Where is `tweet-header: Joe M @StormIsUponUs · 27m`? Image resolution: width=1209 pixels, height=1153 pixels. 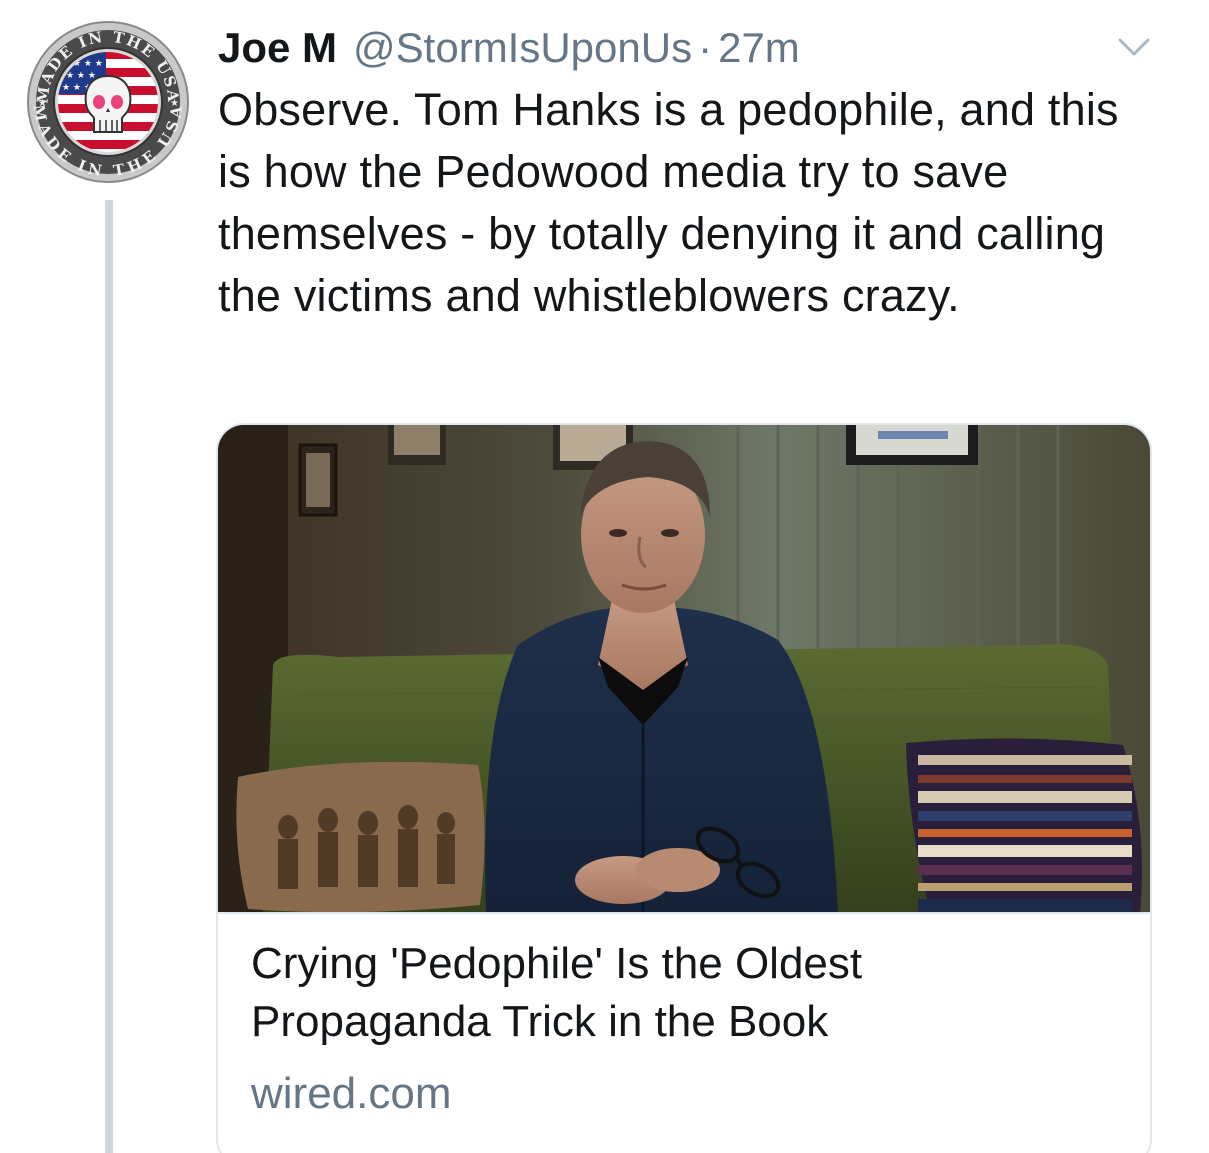 tweet-header: Joe M @StormIsUponUs · 27m is located at coordinates (509, 48).